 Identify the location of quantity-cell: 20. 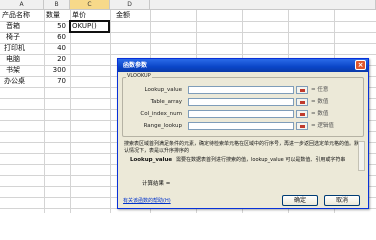
(57, 59).